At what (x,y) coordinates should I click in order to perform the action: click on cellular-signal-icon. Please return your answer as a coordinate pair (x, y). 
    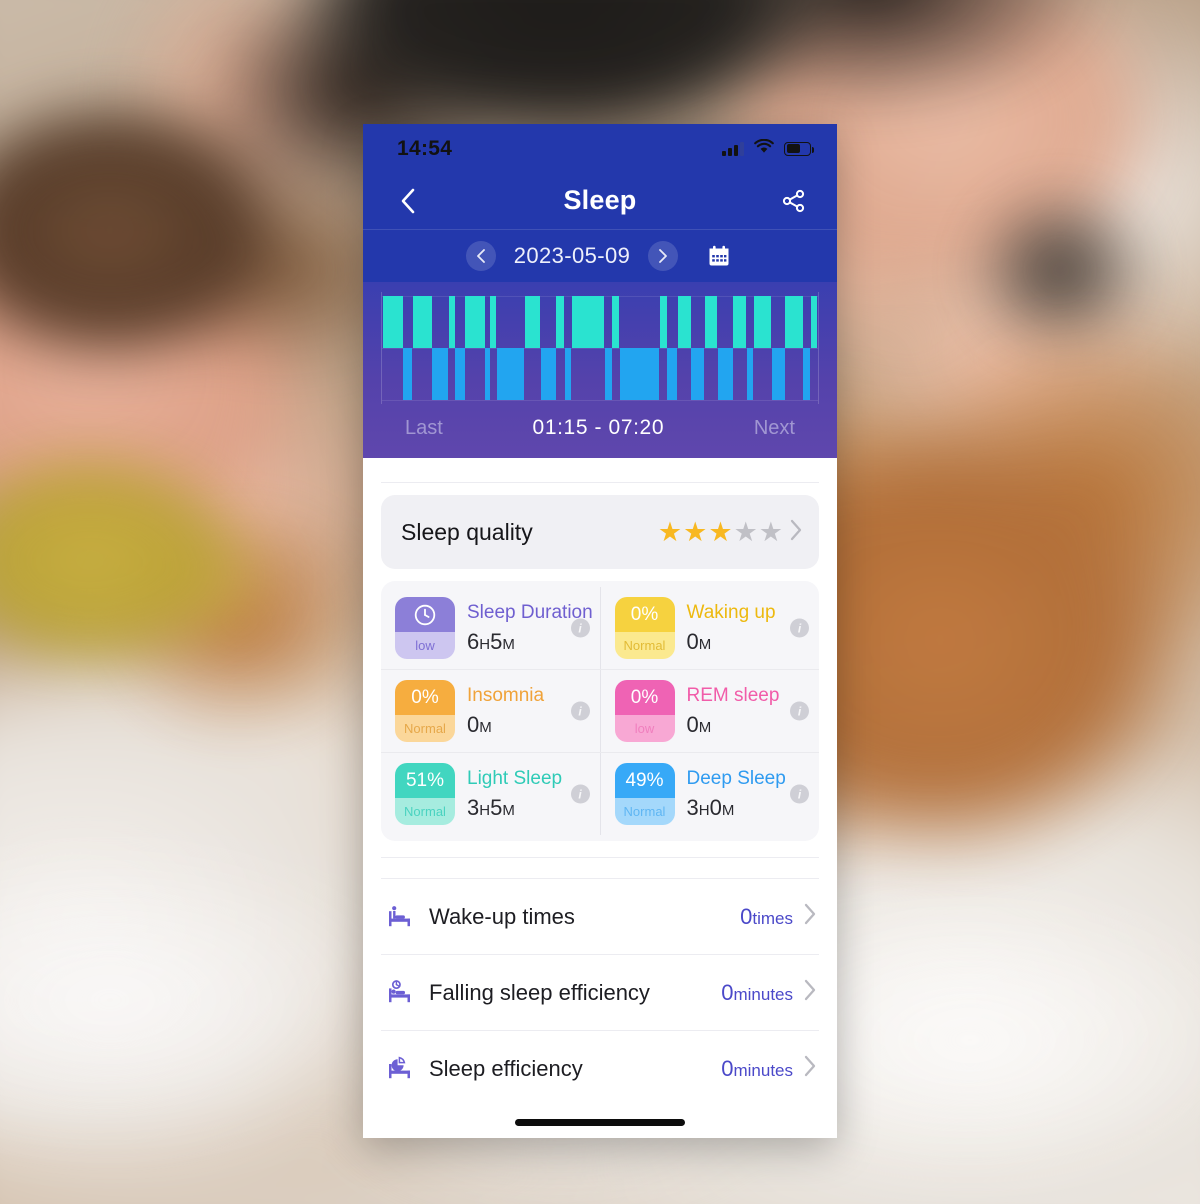
    Looking at the image, I should click on (733, 149).